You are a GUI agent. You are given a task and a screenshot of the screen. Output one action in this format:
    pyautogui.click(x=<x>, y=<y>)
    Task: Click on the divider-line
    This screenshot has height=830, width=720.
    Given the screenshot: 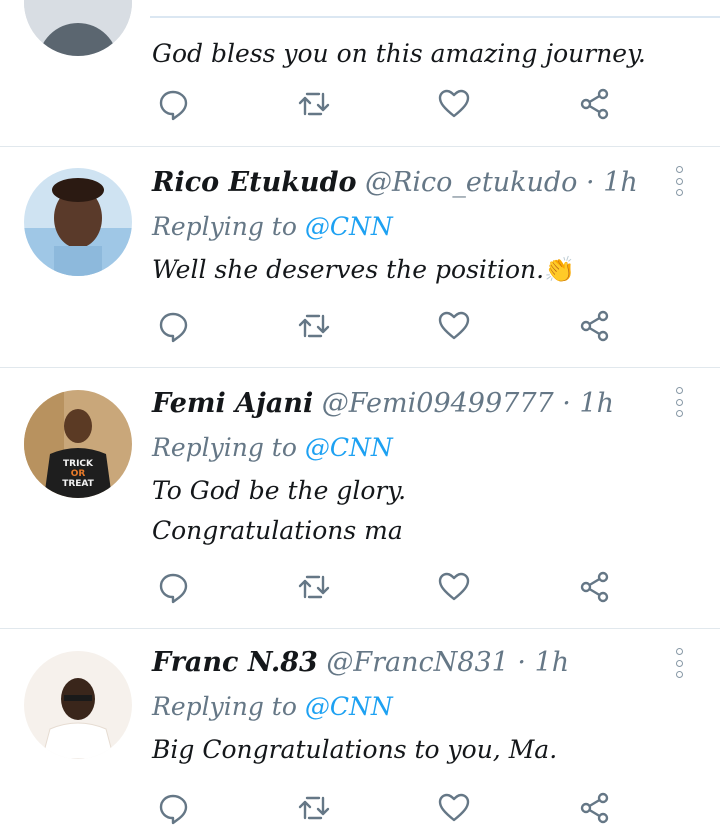 What is the action you would take?
    pyautogui.click(x=435, y=17)
    